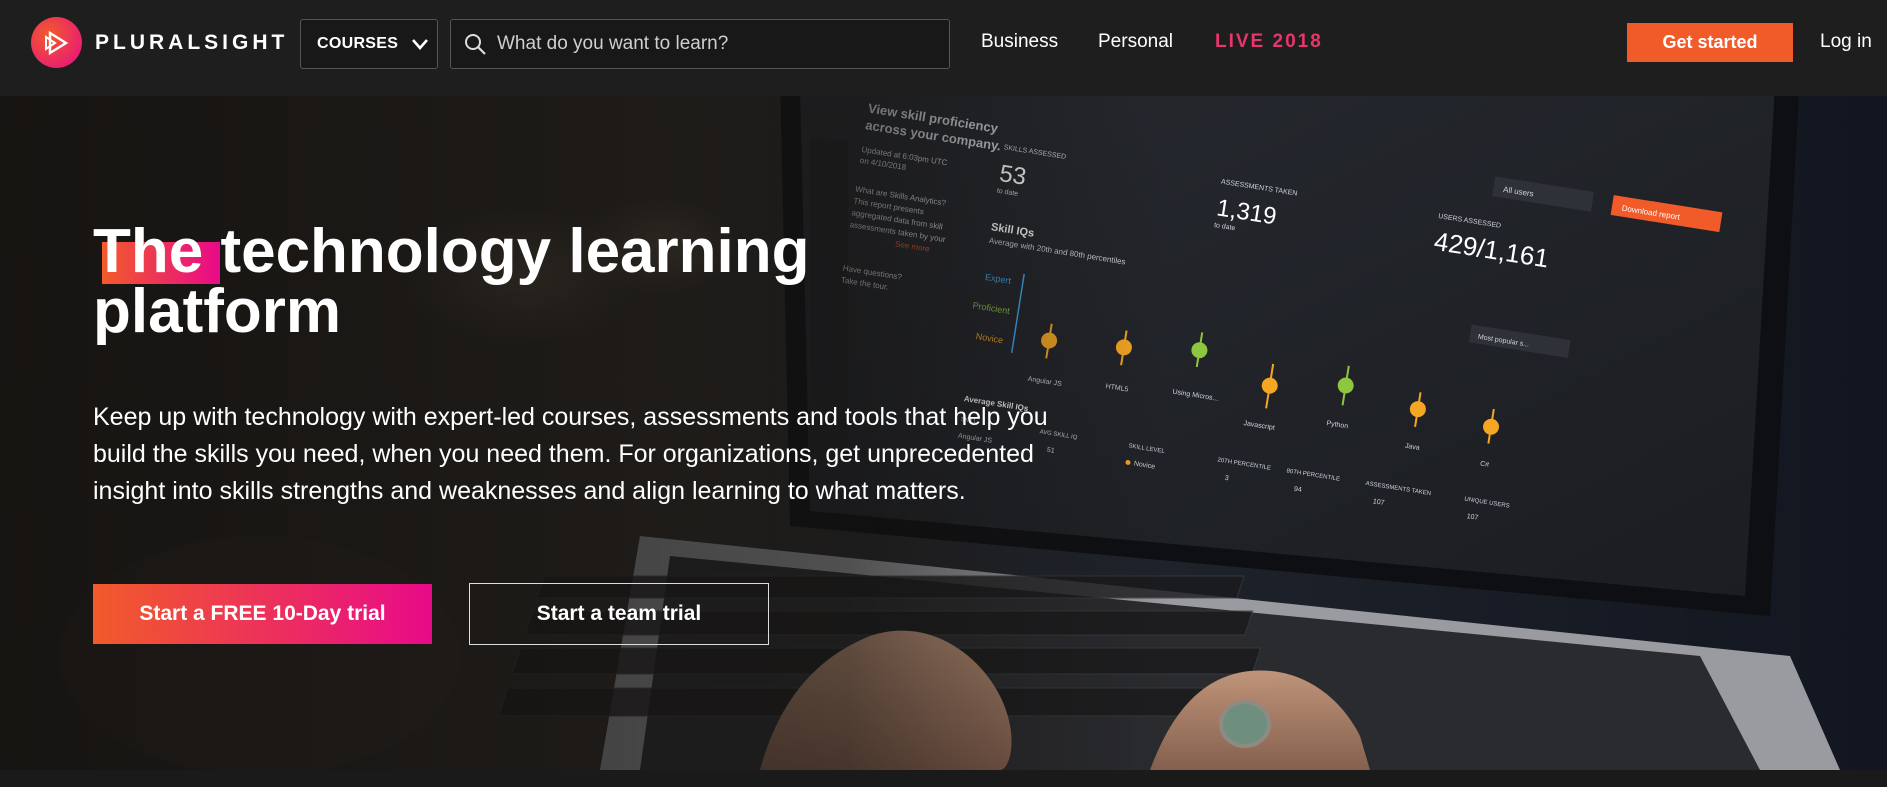 This screenshot has height=787, width=1887. I want to click on nav-live-2018: LIVE 2018, so click(1269, 42).